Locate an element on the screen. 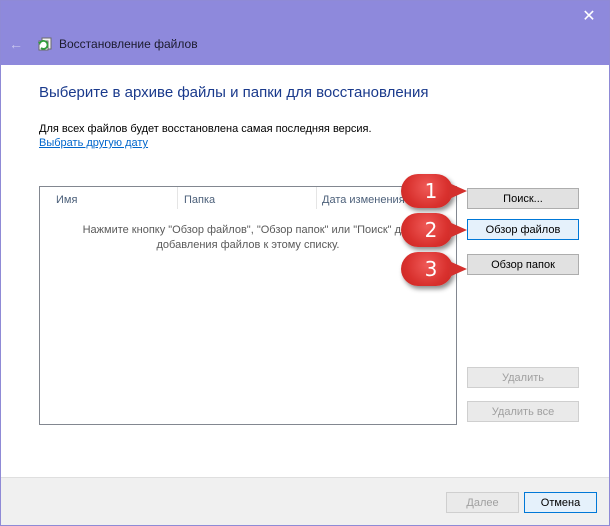  badge-number: 1 is located at coordinates (431, 191).